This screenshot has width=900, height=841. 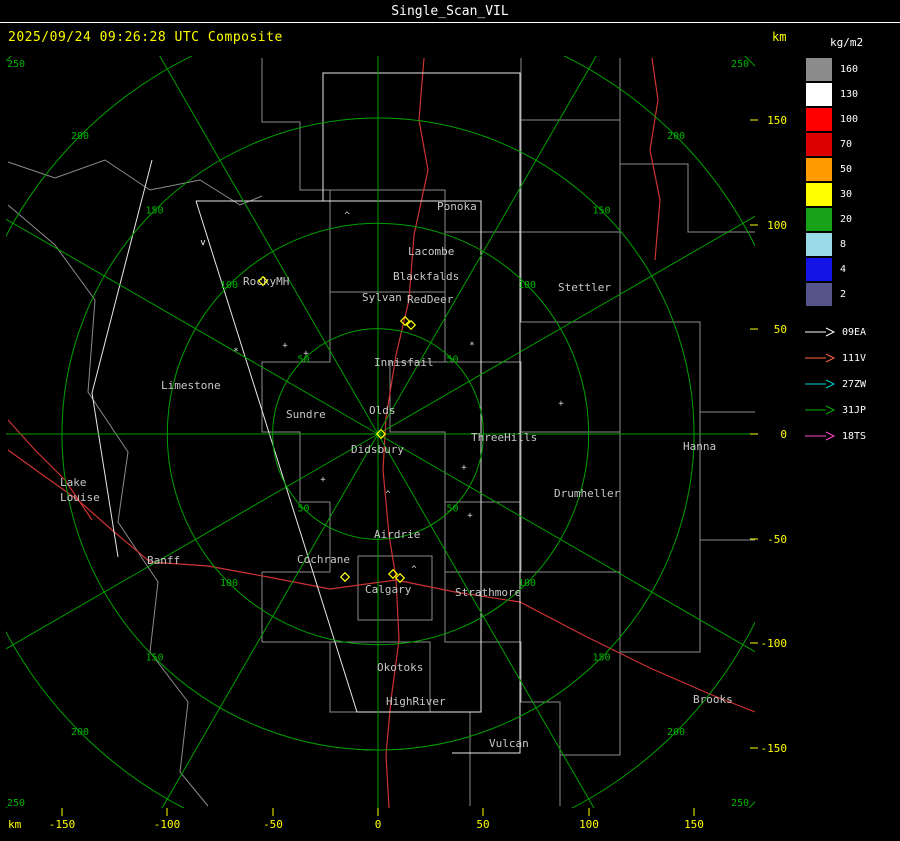 What do you see at coordinates (853, 69) in the screenshot?
I see `legend-entry: 160` at bounding box center [853, 69].